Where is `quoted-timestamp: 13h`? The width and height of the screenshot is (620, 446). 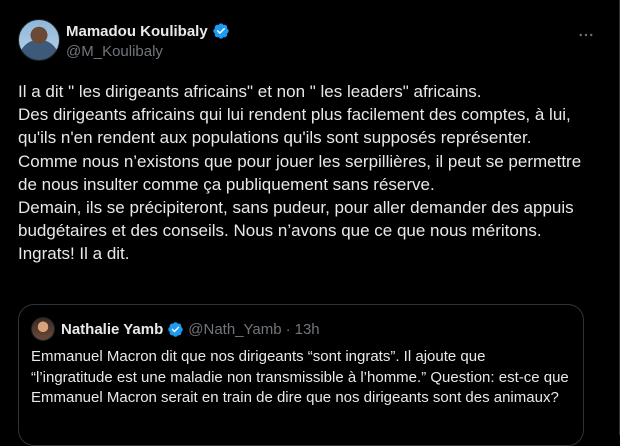
quoted-timestamp: 13h is located at coordinates (307, 329).